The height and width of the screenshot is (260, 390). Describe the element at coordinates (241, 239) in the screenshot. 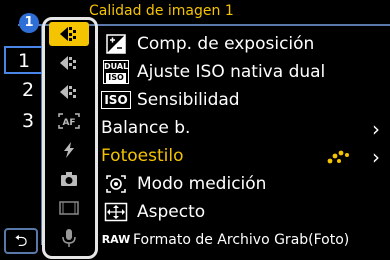

I see `menu-item-label: Formato de Archivo Grab(Foto)` at that location.